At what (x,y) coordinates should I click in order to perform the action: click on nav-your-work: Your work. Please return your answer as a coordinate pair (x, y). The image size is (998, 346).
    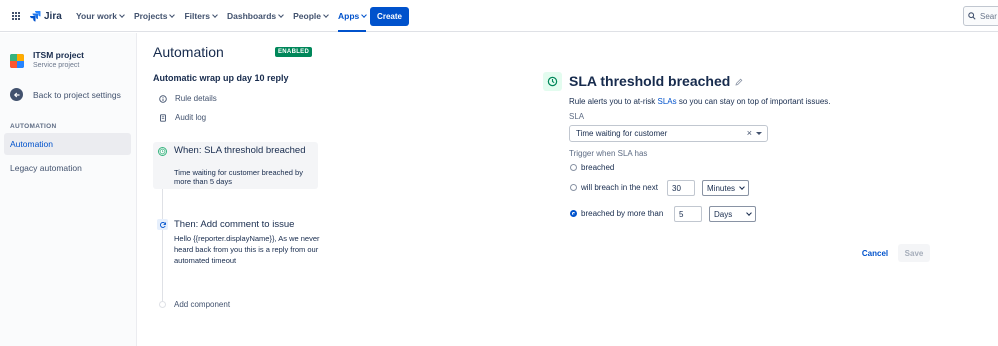
    Looking at the image, I should click on (100, 16).